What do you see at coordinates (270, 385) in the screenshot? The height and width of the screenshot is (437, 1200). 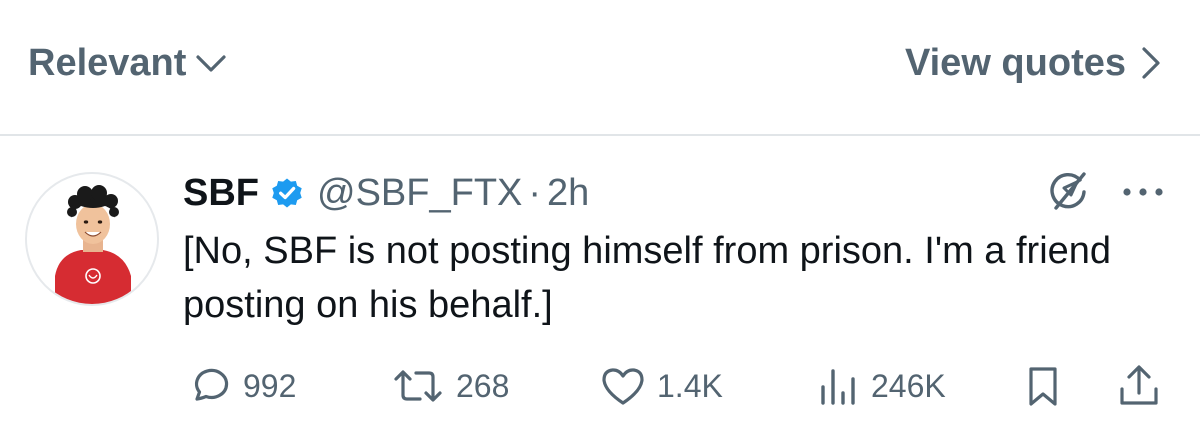 I see `reply-count: 992` at bounding box center [270, 385].